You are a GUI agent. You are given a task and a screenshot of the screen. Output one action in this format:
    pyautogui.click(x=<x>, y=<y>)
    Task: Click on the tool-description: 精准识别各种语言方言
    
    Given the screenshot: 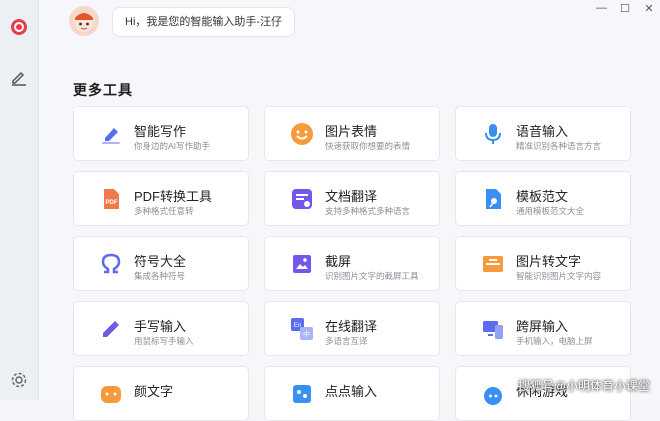 What is the action you would take?
    pyautogui.click(x=559, y=146)
    